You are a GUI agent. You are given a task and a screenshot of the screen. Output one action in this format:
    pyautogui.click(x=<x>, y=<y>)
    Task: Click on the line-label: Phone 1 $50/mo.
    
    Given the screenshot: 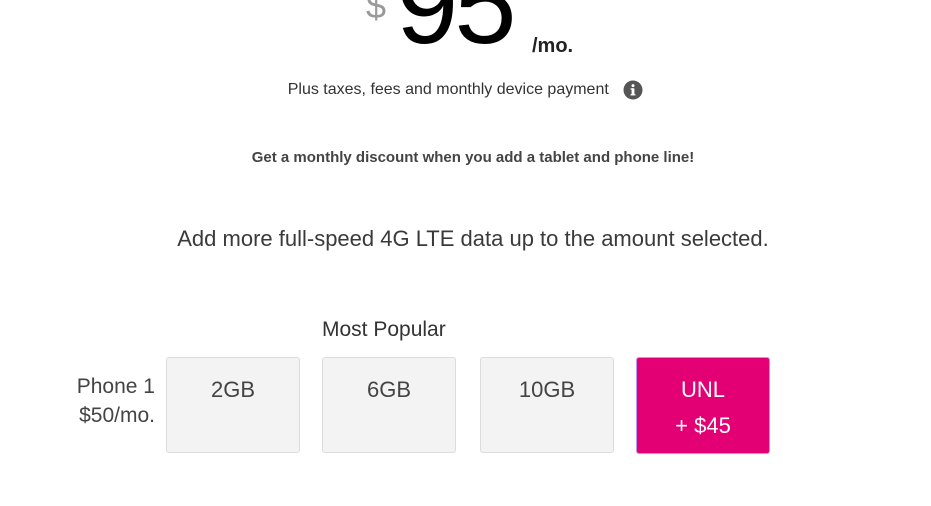 What is the action you would take?
    pyautogui.click(x=97, y=401)
    